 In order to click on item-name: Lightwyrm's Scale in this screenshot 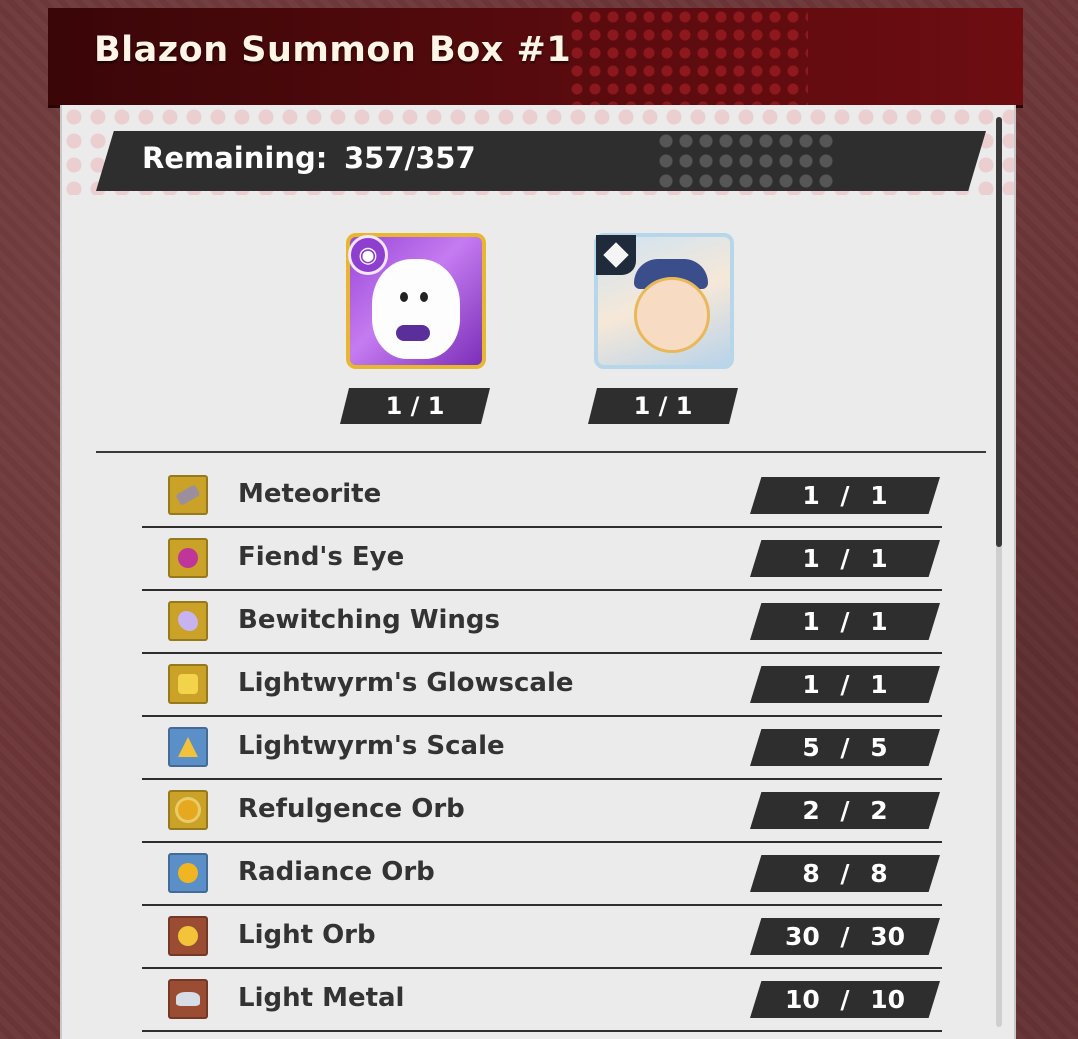, I will do `click(371, 746)`.